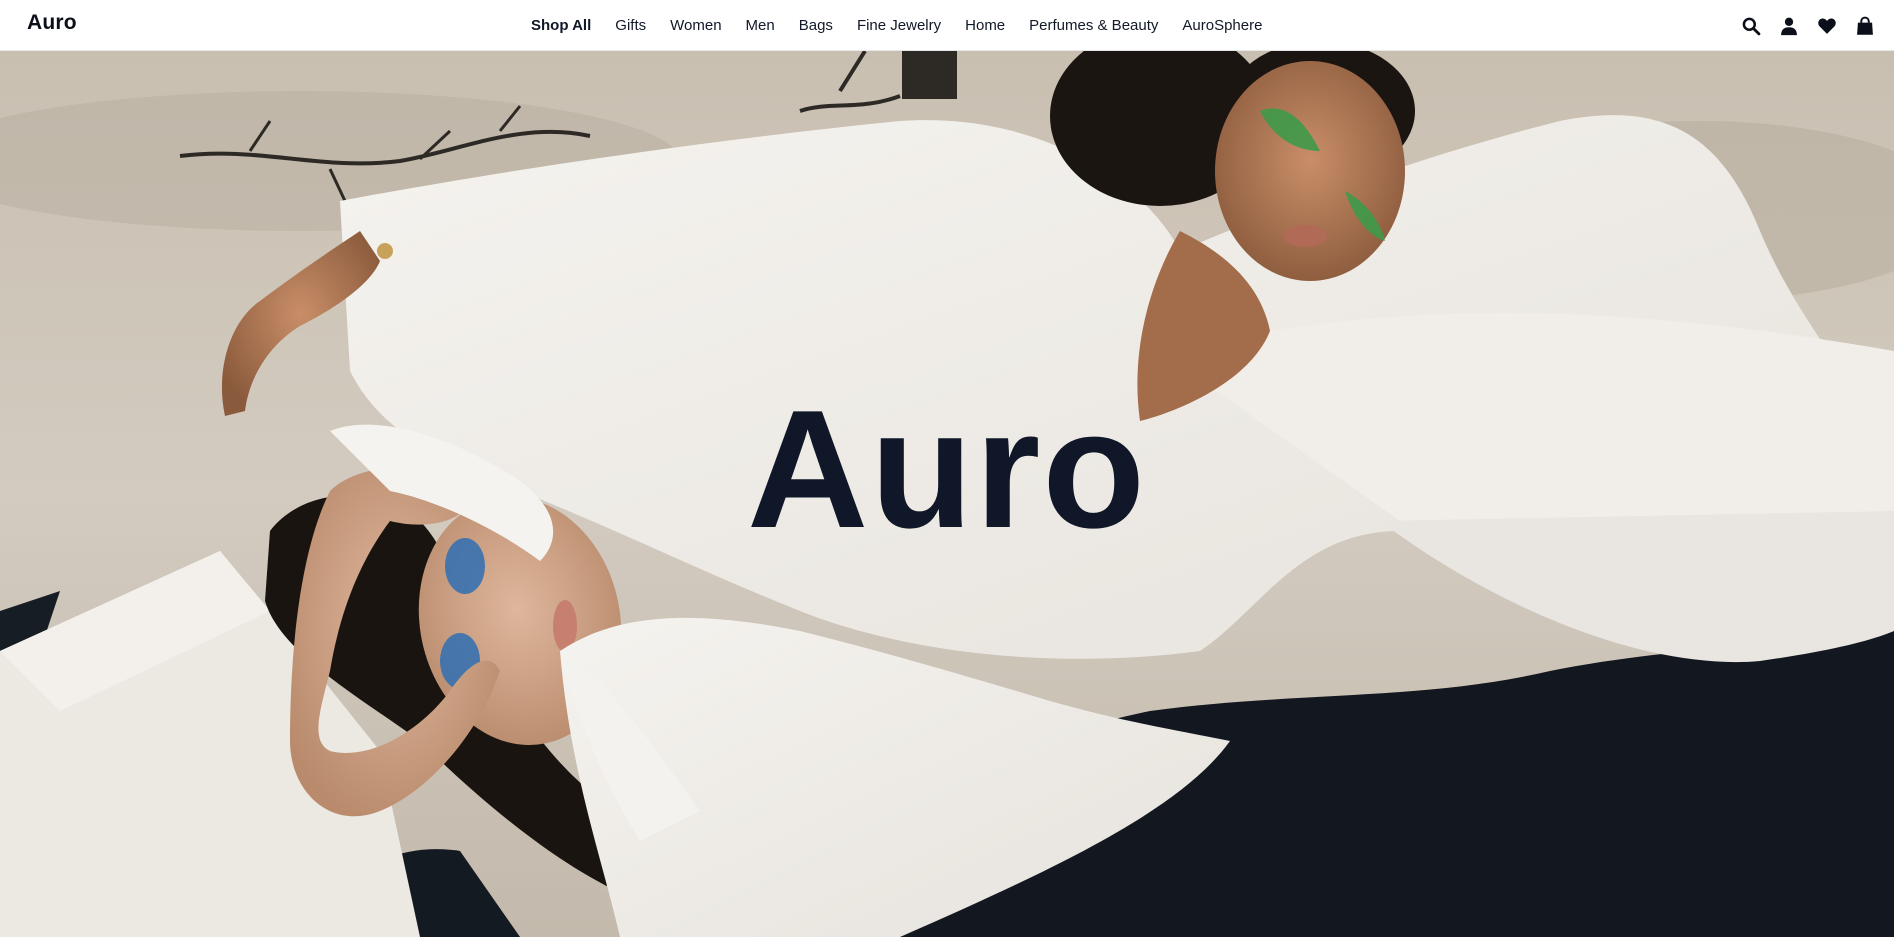 Image resolution: width=1894 pixels, height=937 pixels. What do you see at coordinates (816, 25) in the screenshot?
I see `nav-item-bags: Bags` at bounding box center [816, 25].